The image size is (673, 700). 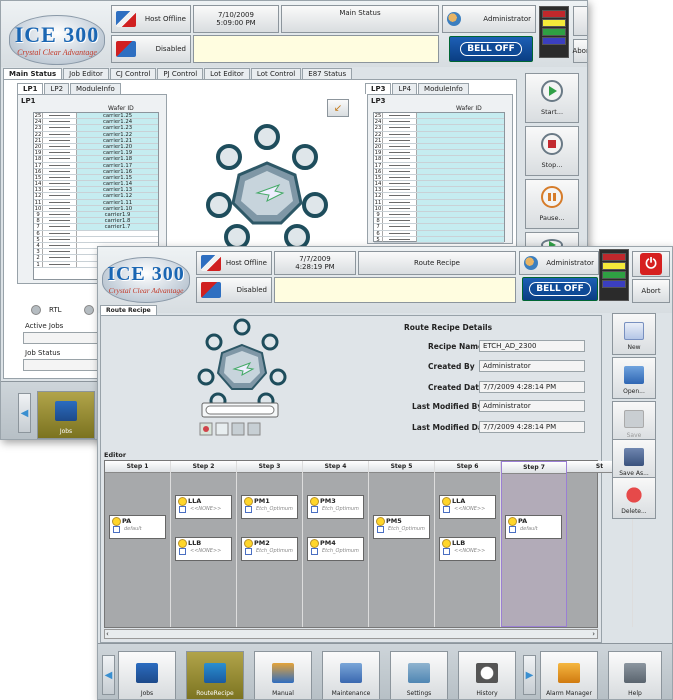 I want to click on scroll-left-icon: ‹, so click(x=107, y=634).